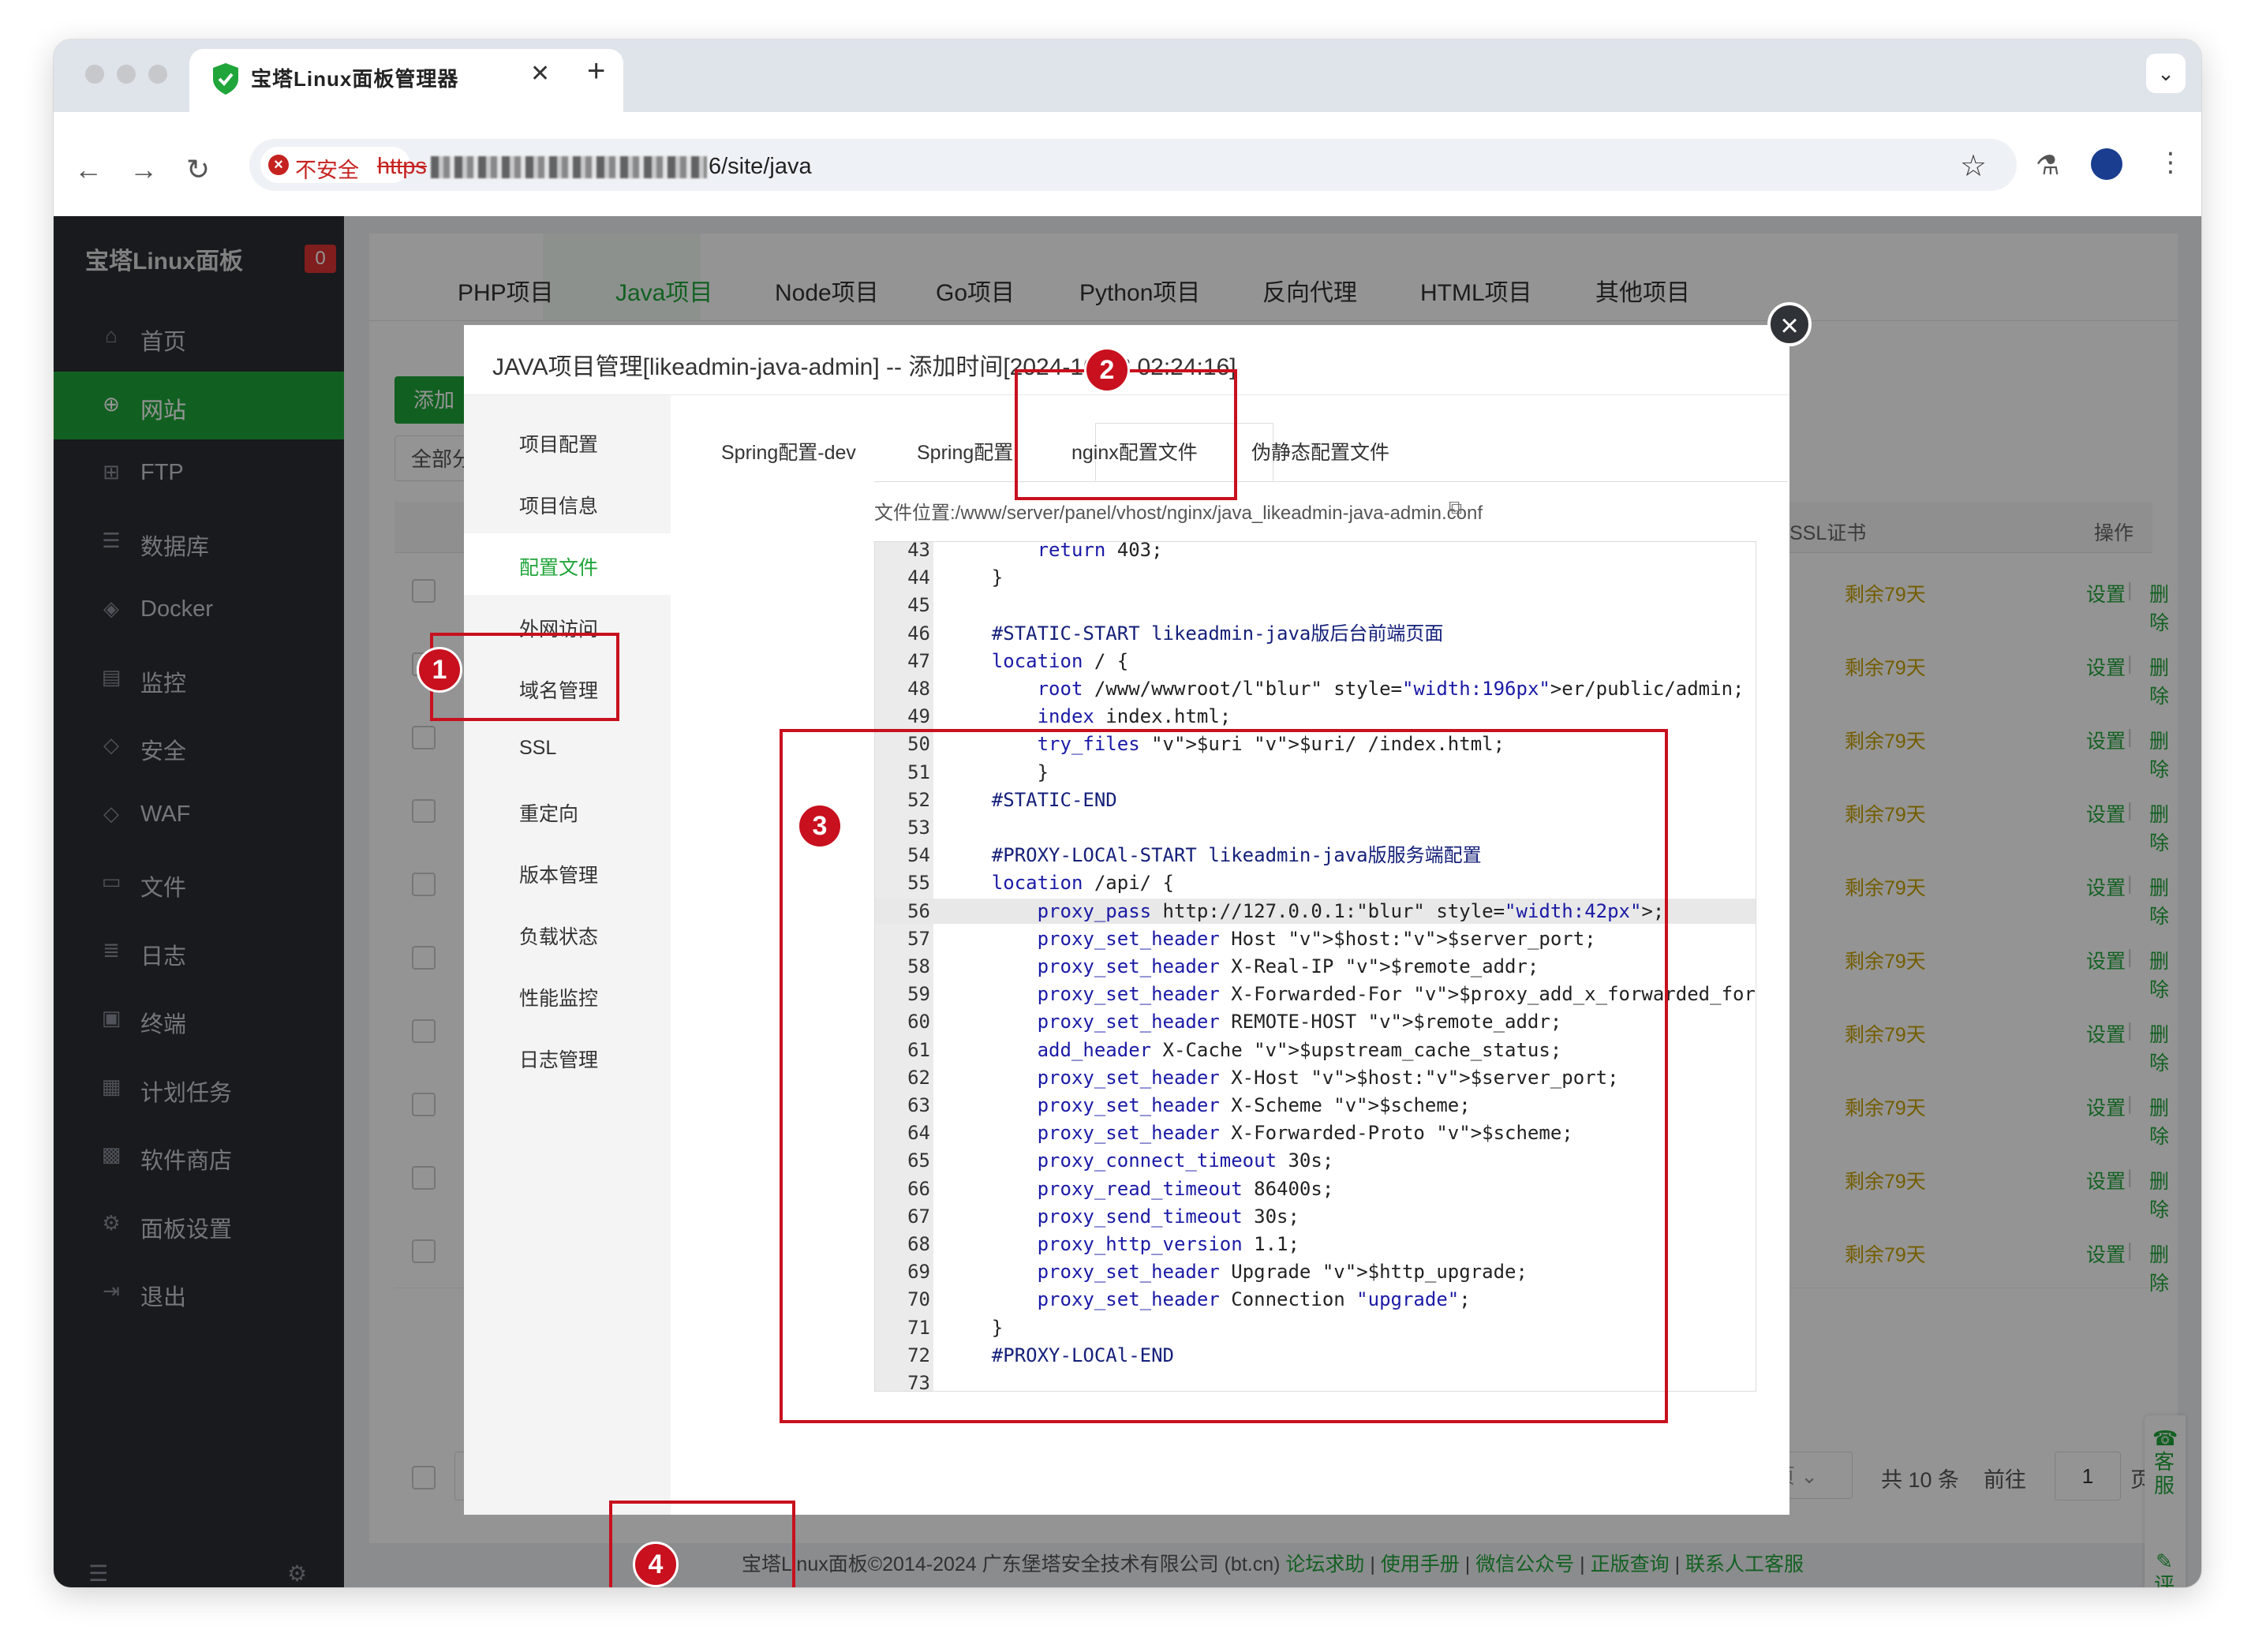  I want to click on copy-icon: ⧉, so click(1455, 508).